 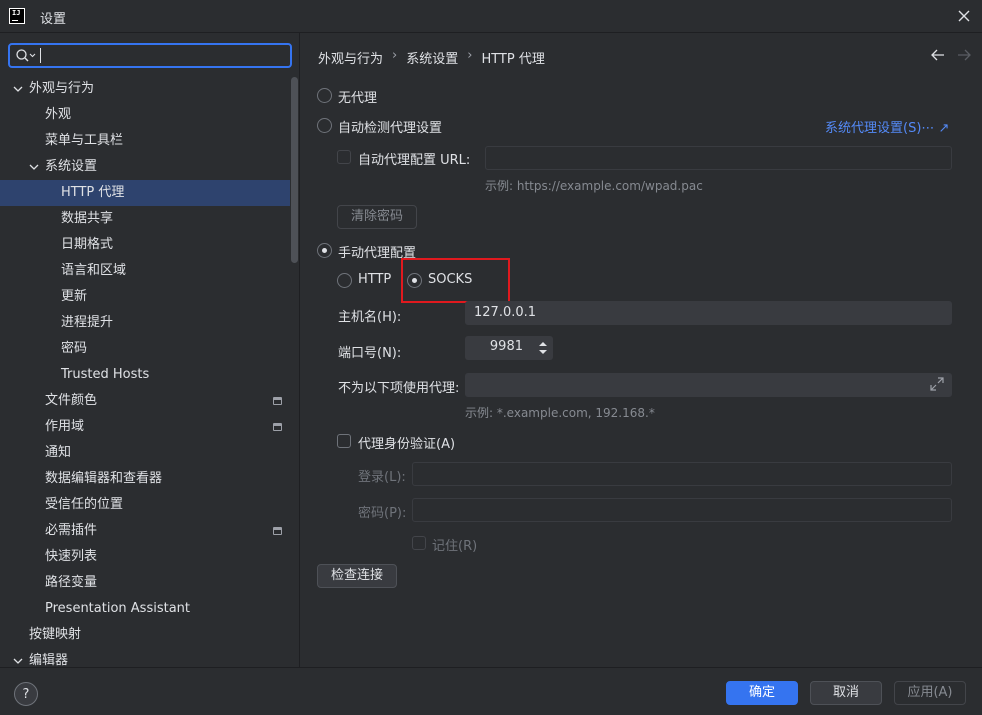 I want to click on sidebar-item: Trusted Hosts, so click(x=145, y=375).